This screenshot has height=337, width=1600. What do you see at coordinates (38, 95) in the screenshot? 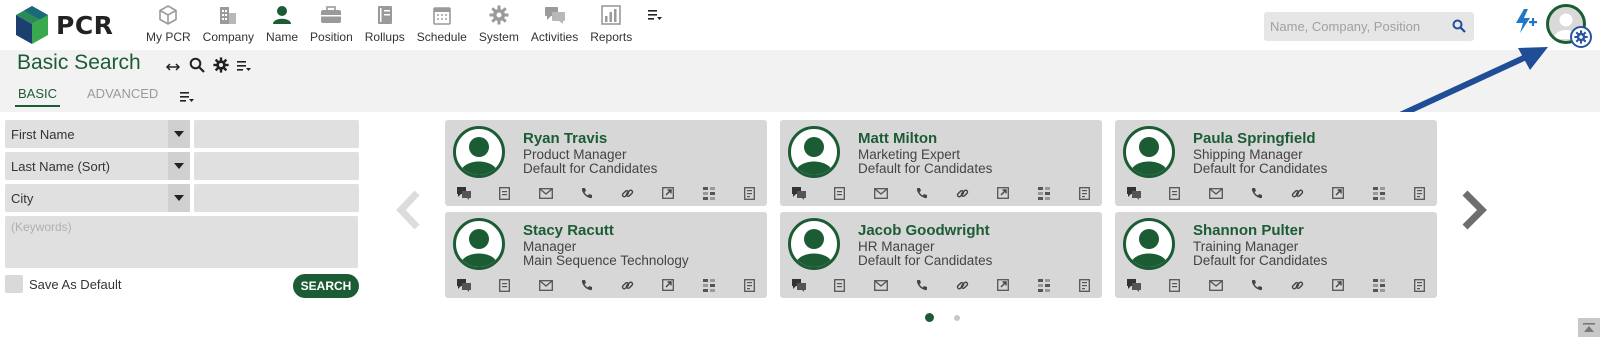
I see `tab-basic: BASIC` at bounding box center [38, 95].